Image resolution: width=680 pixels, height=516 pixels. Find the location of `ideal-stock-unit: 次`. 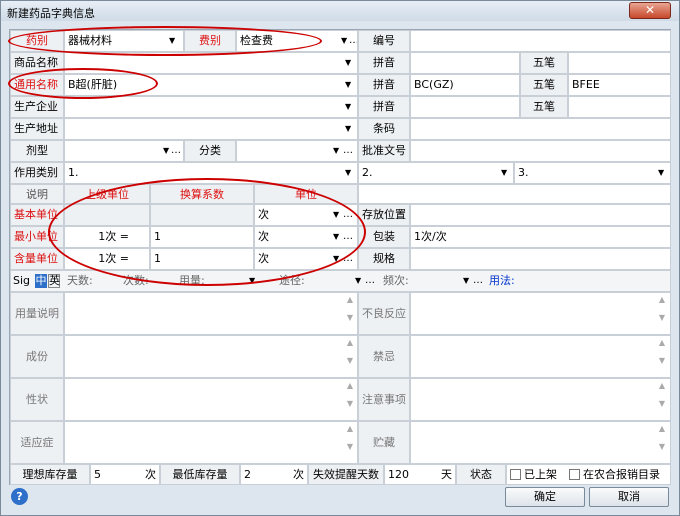

ideal-stock-unit: 次 is located at coordinates (150, 474).